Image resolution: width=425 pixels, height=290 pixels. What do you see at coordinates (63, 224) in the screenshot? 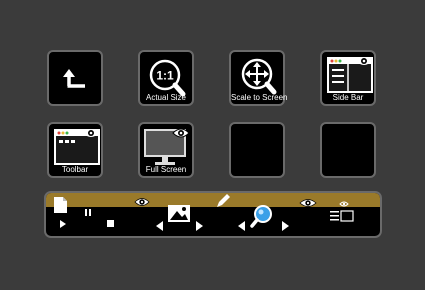
I see `play-icon` at bounding box center [63, 224].